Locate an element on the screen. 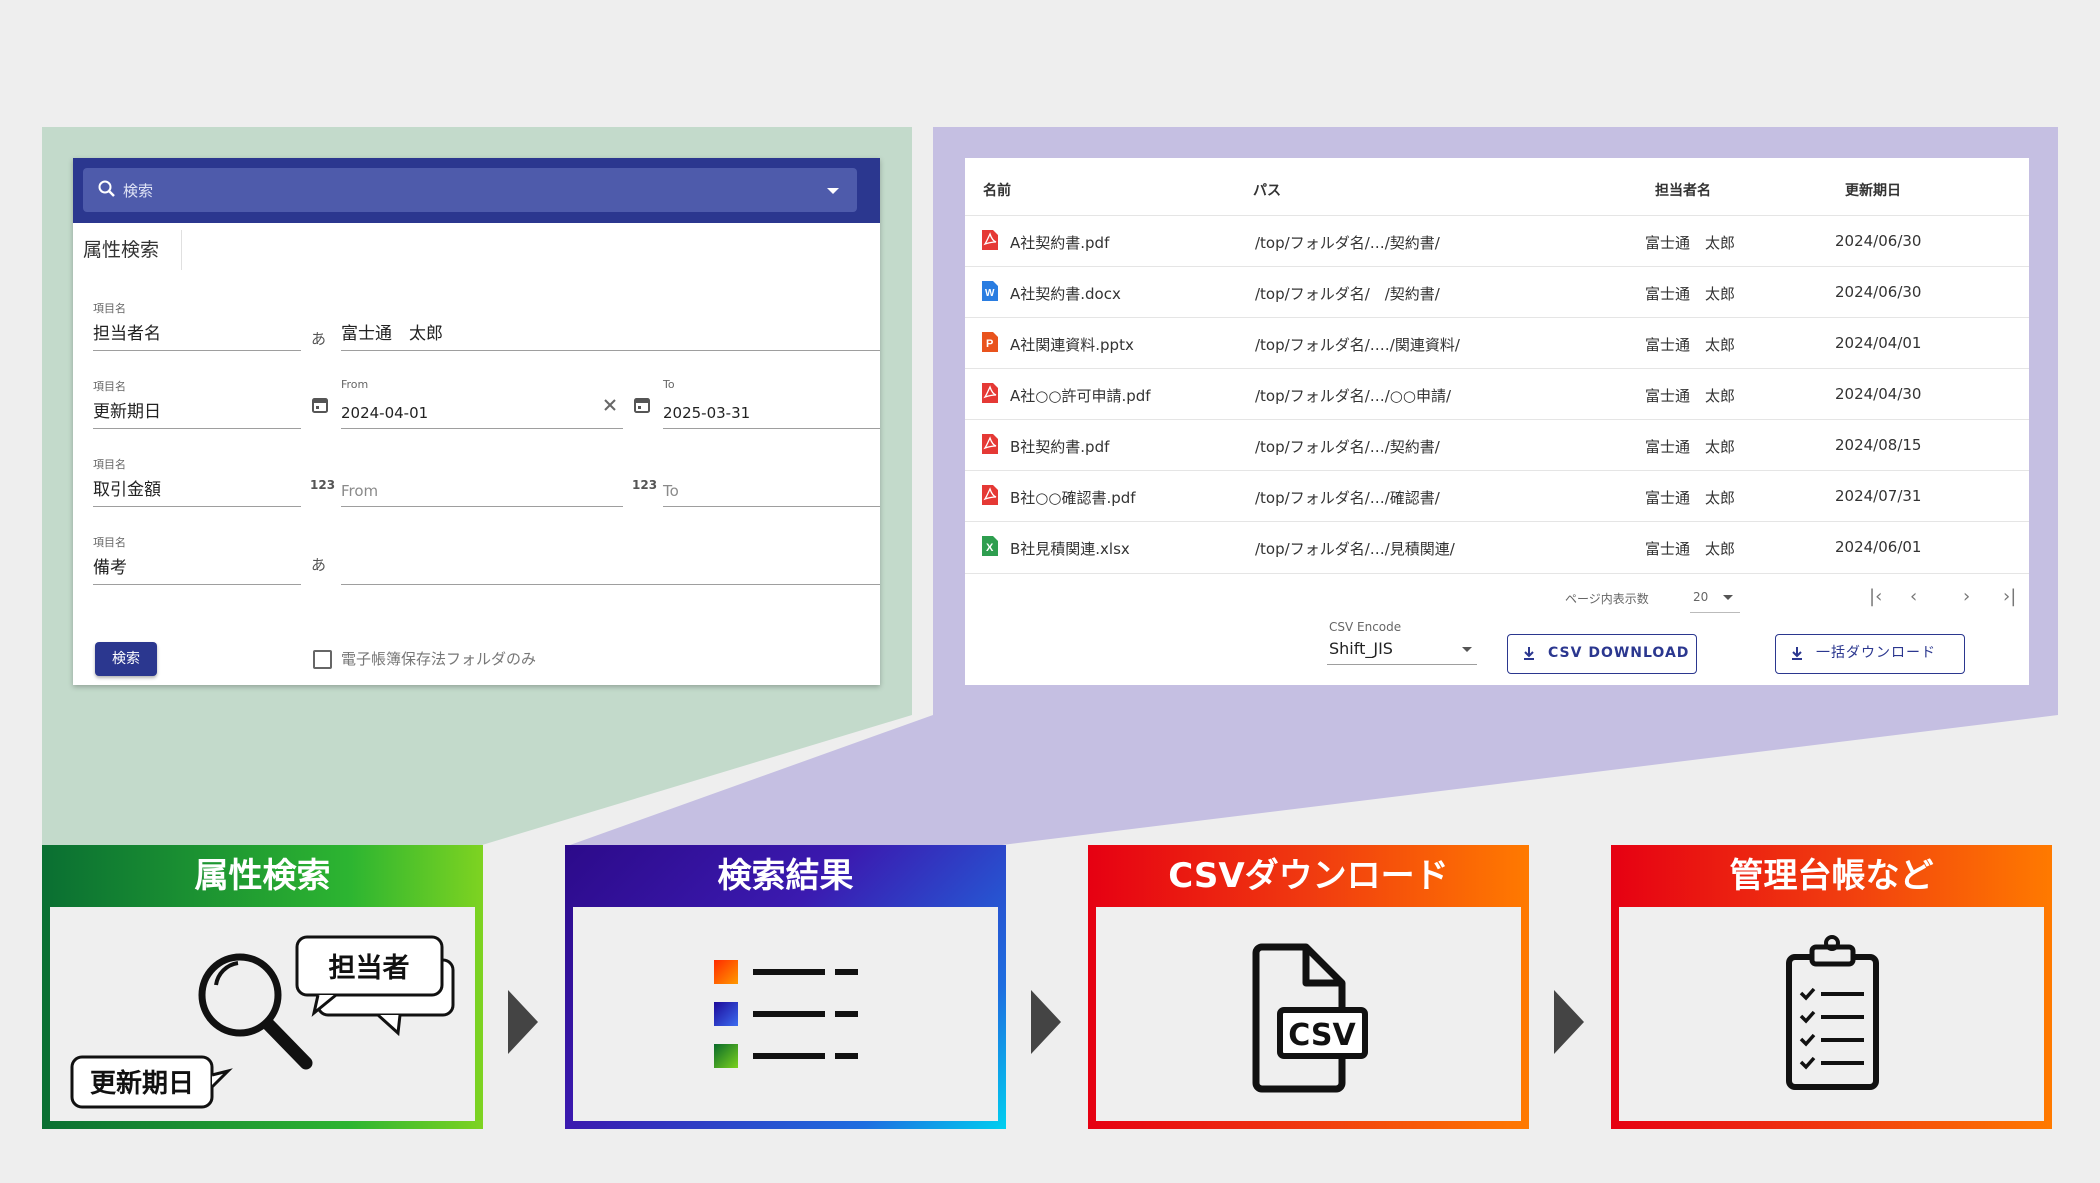  amount-to-placeholder: To is located at coordinates (671, 491).